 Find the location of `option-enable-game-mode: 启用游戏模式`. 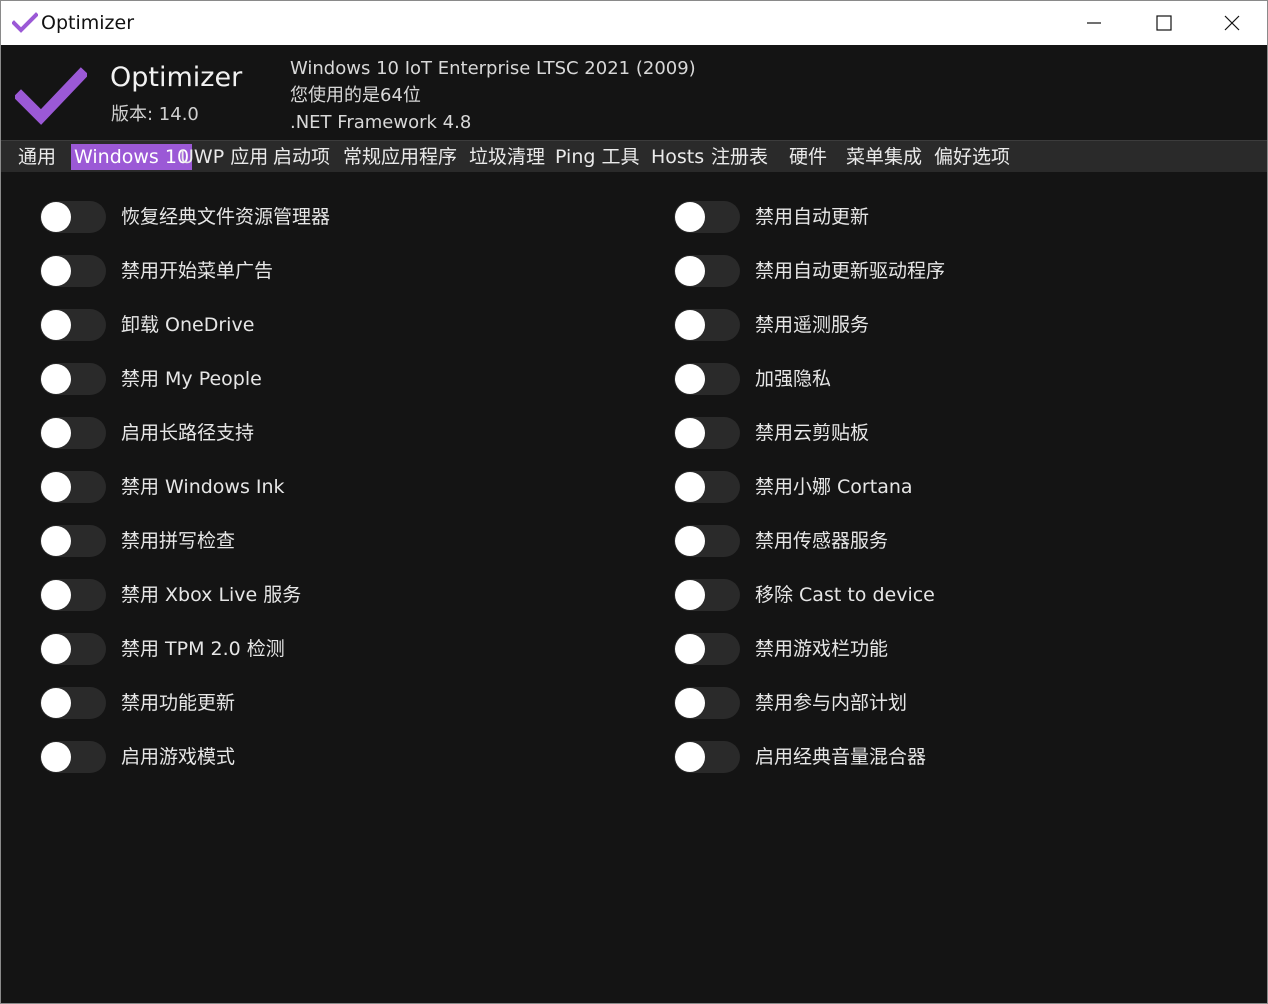

option-enable-game-mode: 启用游戏模式 is located at coordinates (137, 757).